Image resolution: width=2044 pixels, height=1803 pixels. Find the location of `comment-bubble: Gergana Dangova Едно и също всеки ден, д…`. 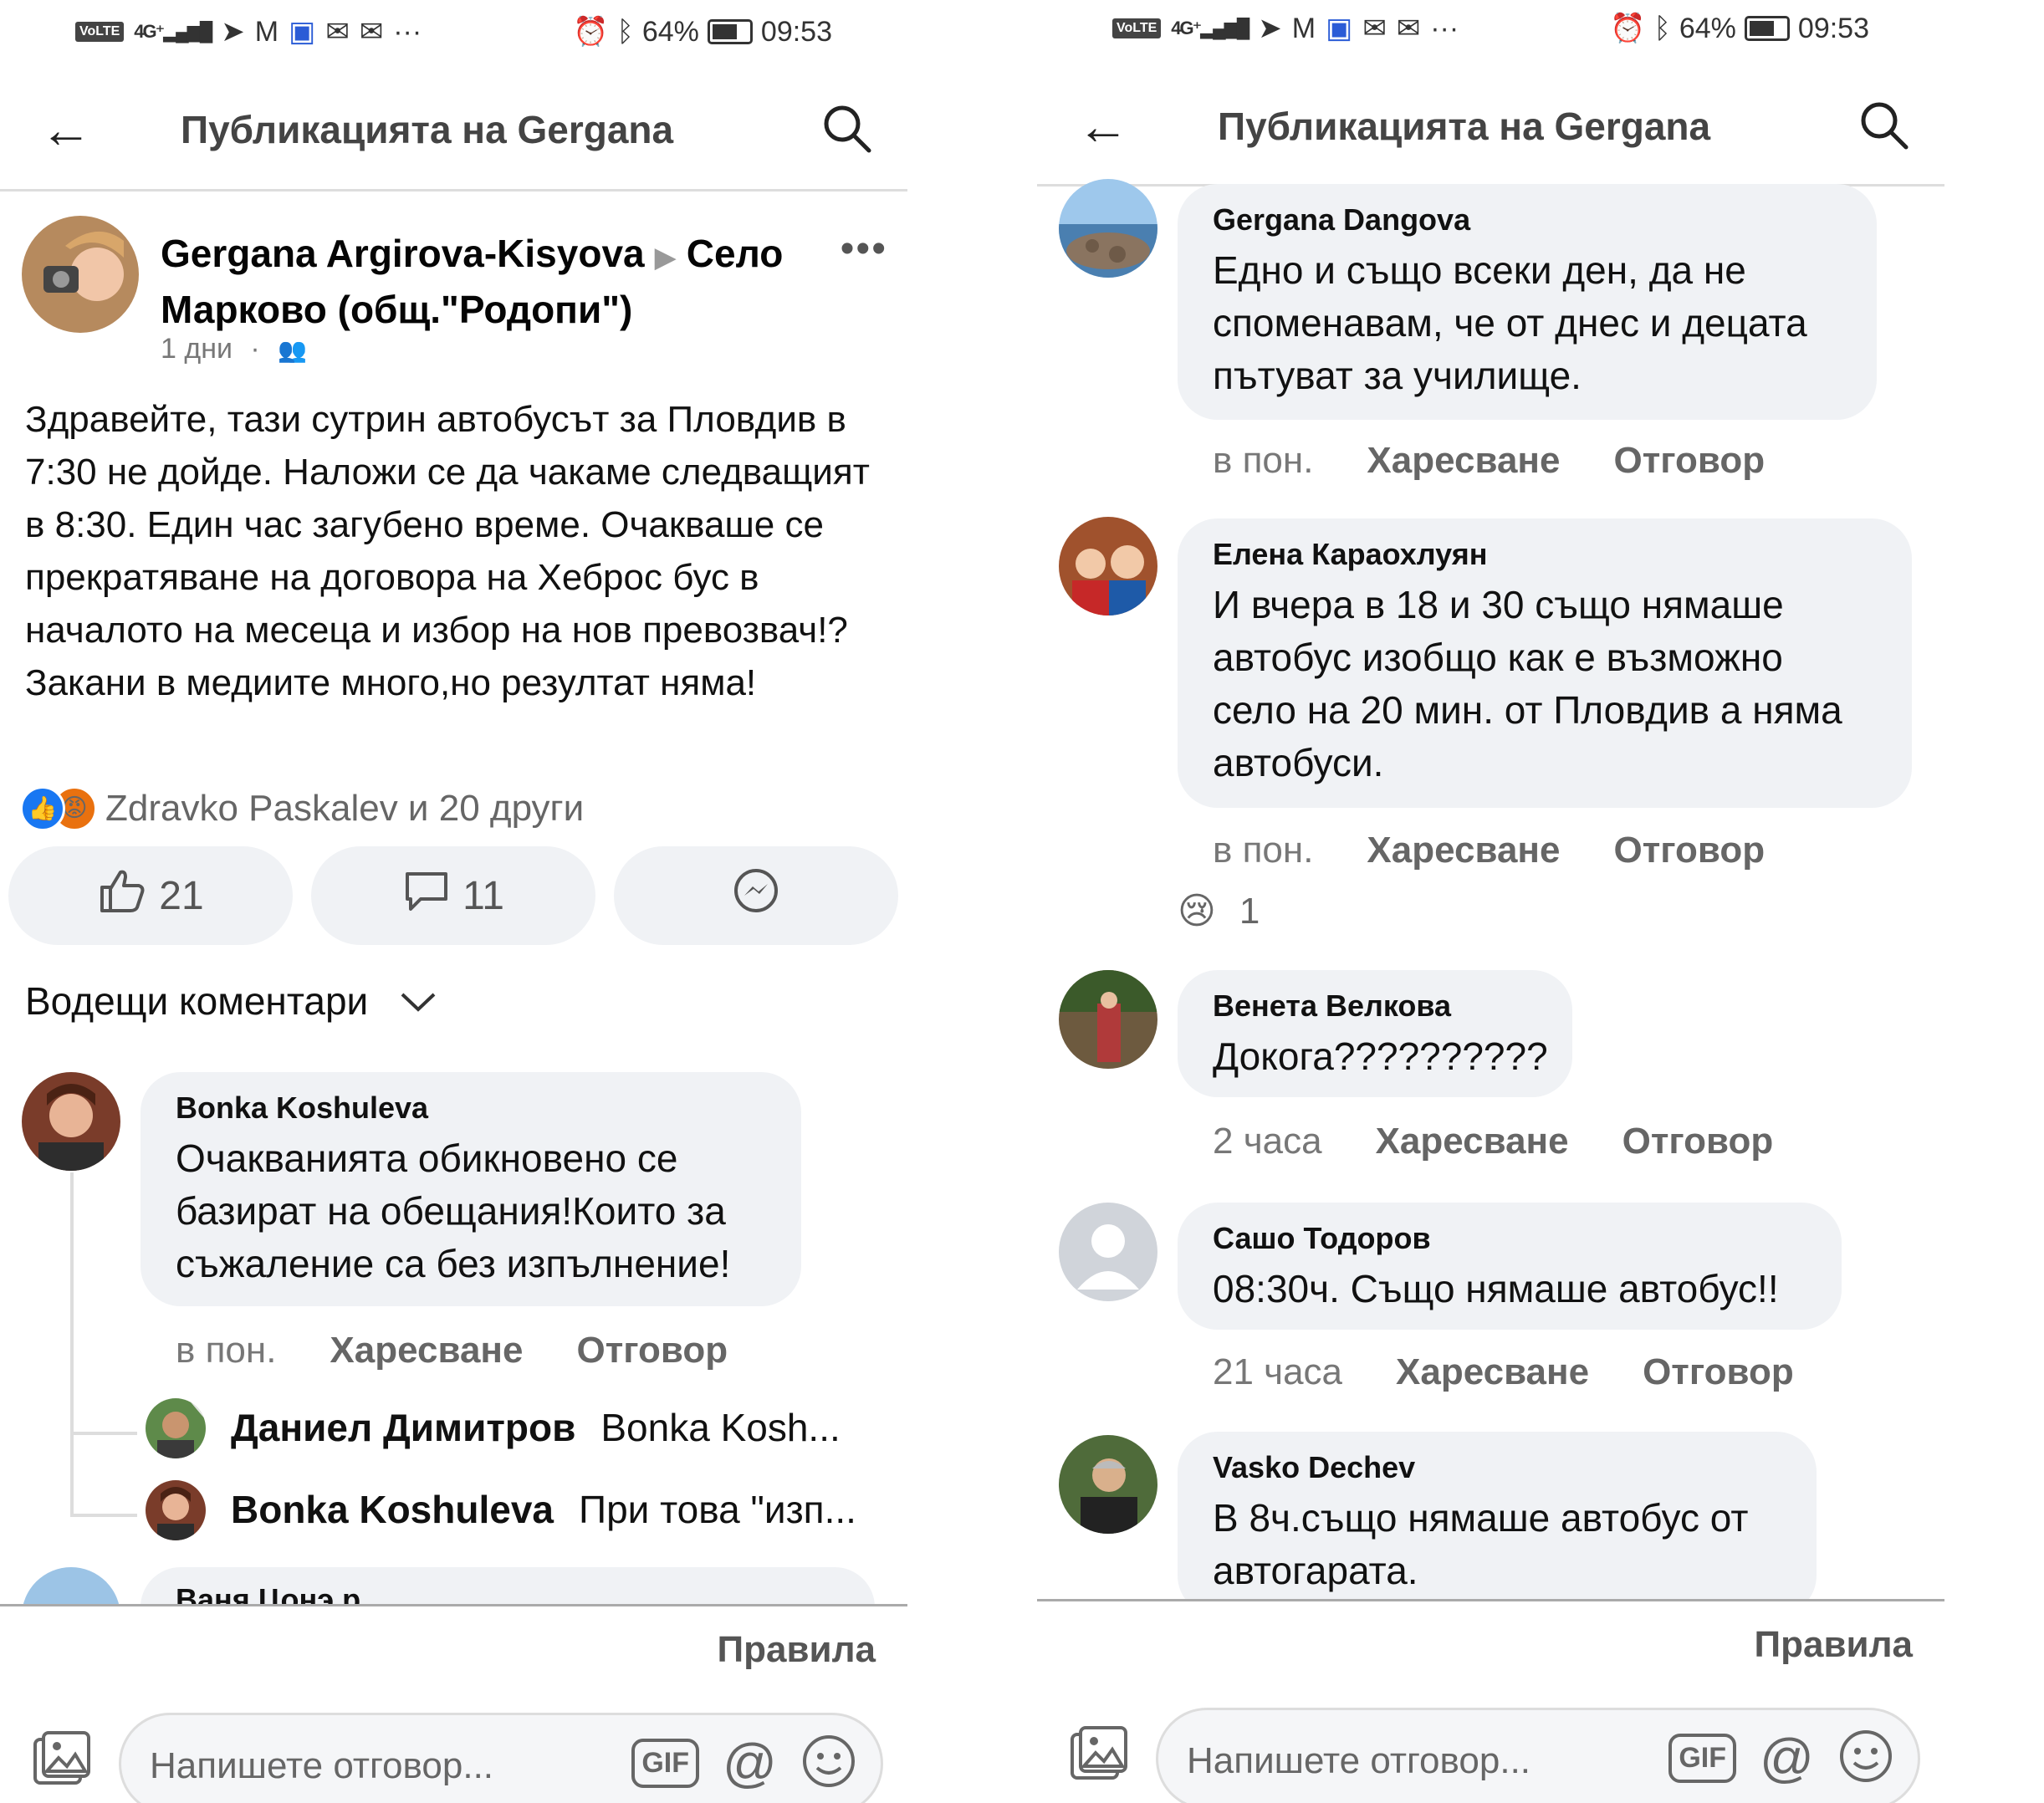

comment-bubble: Gergana Dangova Едно и също всеки ден, д… is located at coordinates (1527, 302).